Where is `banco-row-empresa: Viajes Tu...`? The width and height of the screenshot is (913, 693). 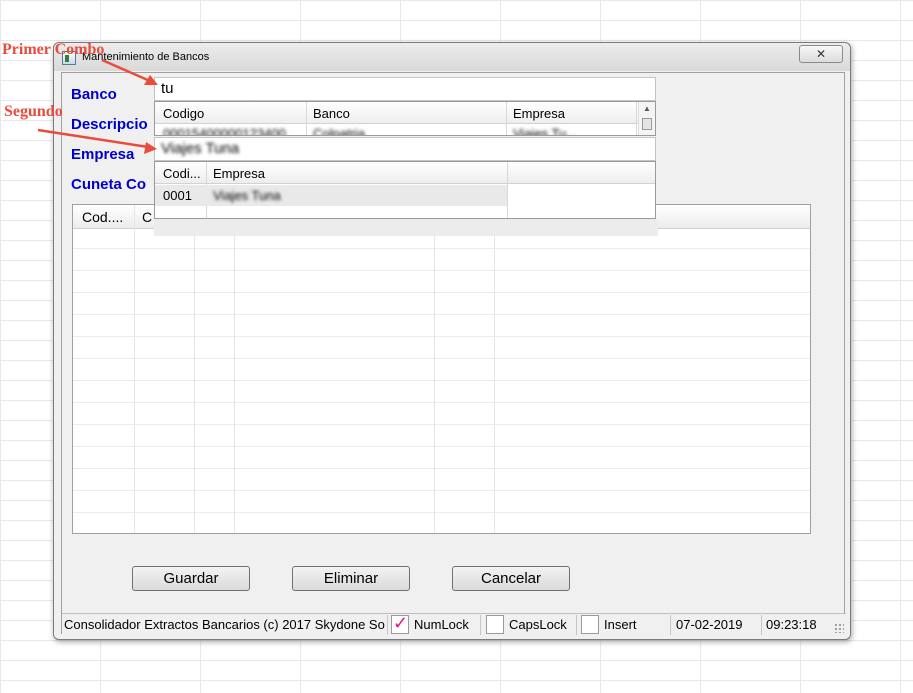 banco-row-empresa: Viajes Tu... is located at coordinates (545, 131).